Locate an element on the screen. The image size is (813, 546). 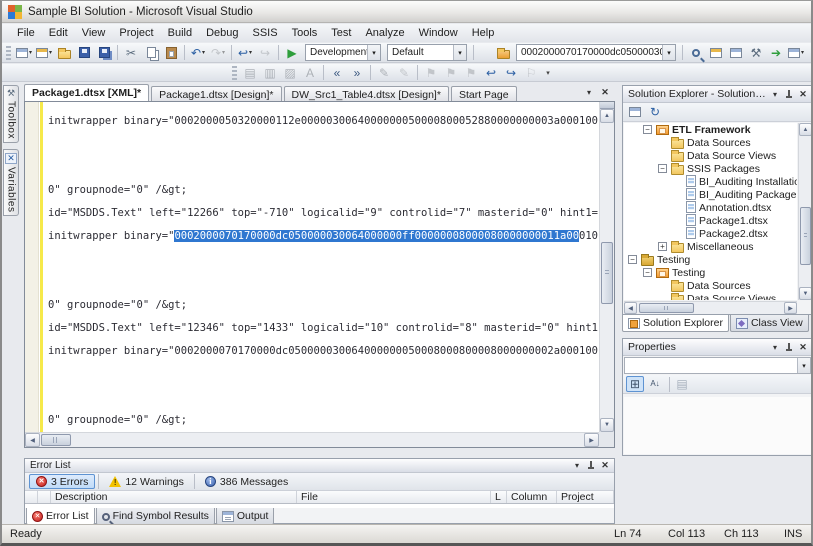
editor-horizontal-scrollbar: ◀ ▶ is located at coordinates (312, 439).